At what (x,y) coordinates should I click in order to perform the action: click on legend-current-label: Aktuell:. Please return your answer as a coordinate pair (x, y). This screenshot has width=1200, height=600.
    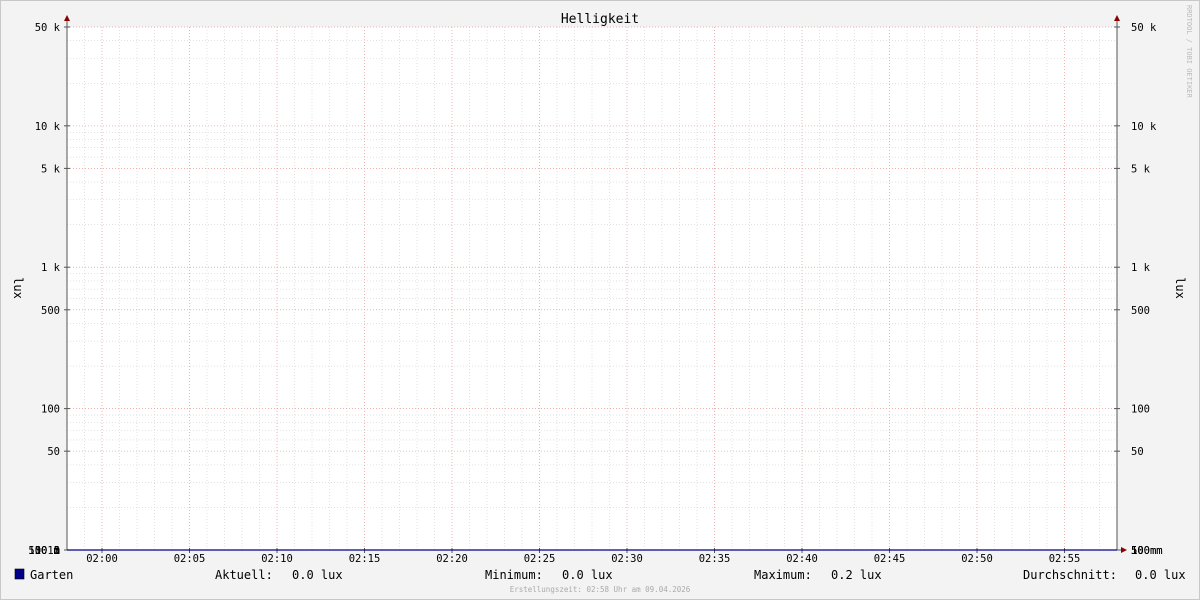
    Looking at the image, I should click on (244, 575).